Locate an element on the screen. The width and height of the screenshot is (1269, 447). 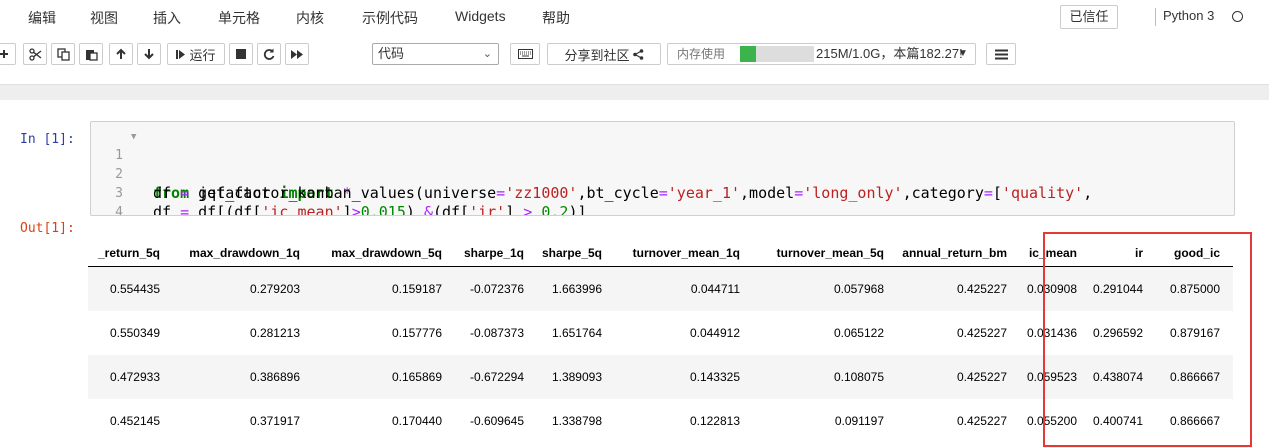
trusted-badge: 已信任 is located at coordinates (1089, 17).